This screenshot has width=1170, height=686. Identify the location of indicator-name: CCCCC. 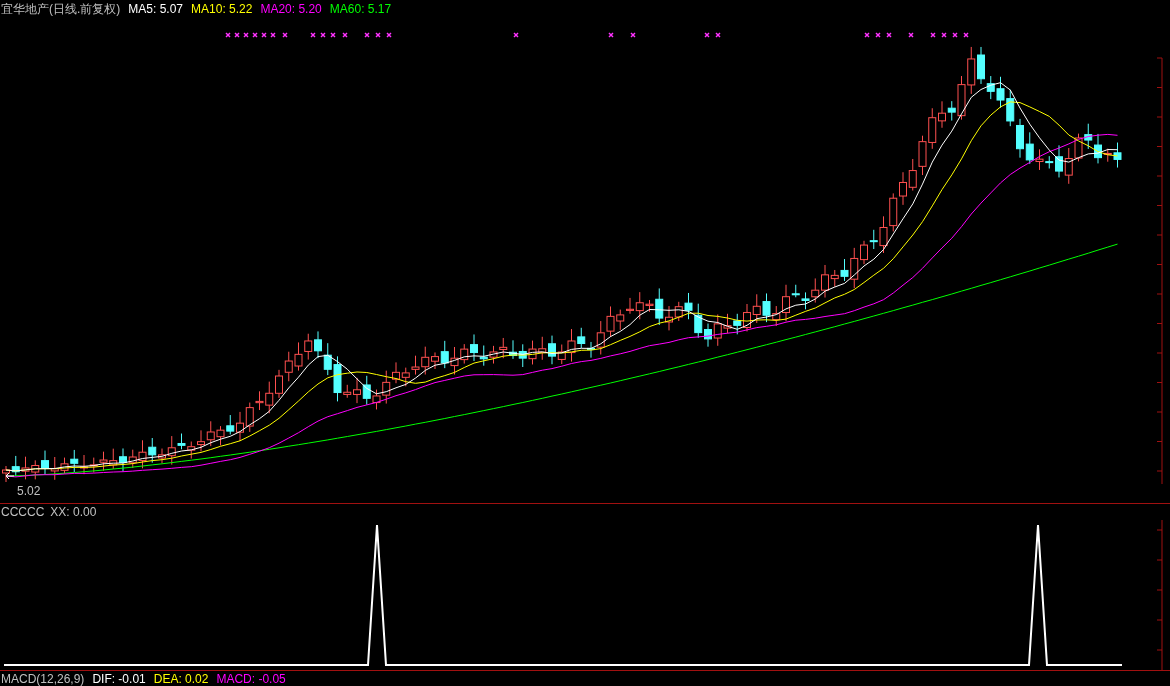
(23, 512).